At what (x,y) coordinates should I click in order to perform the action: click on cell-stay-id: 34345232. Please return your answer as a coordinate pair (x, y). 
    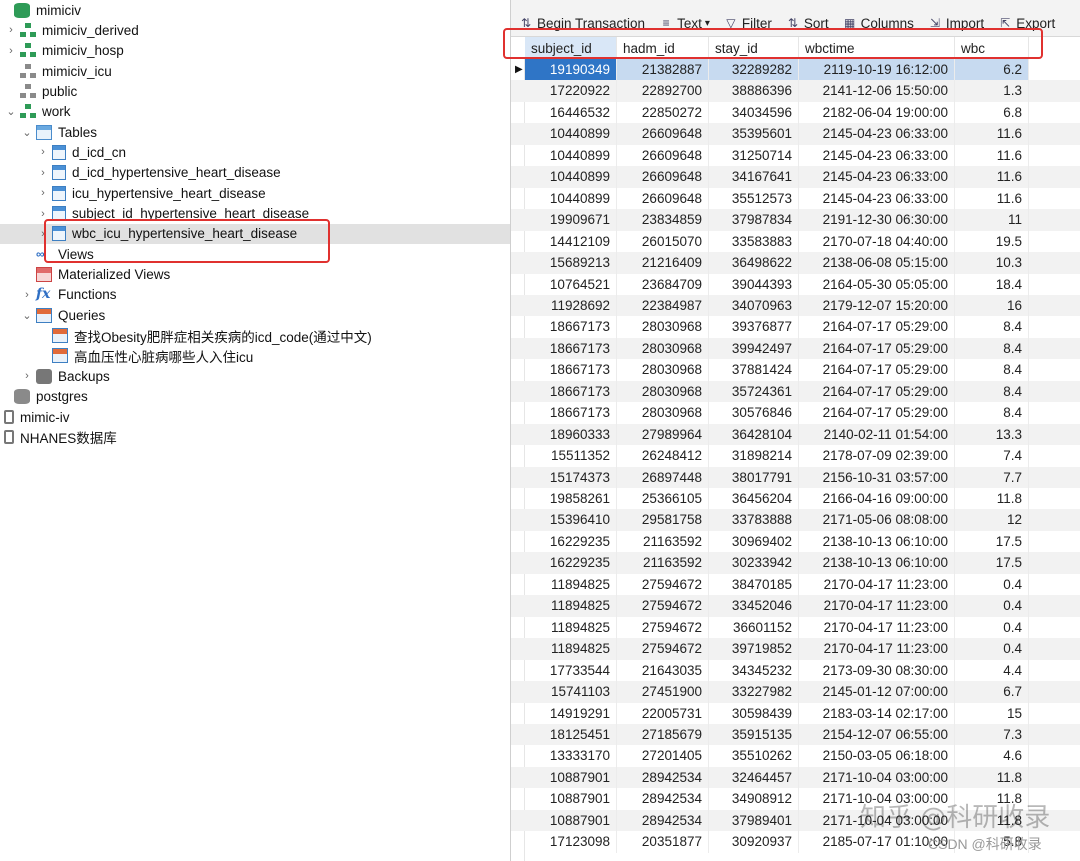
    Looking at the image, I should click on (754, 670).